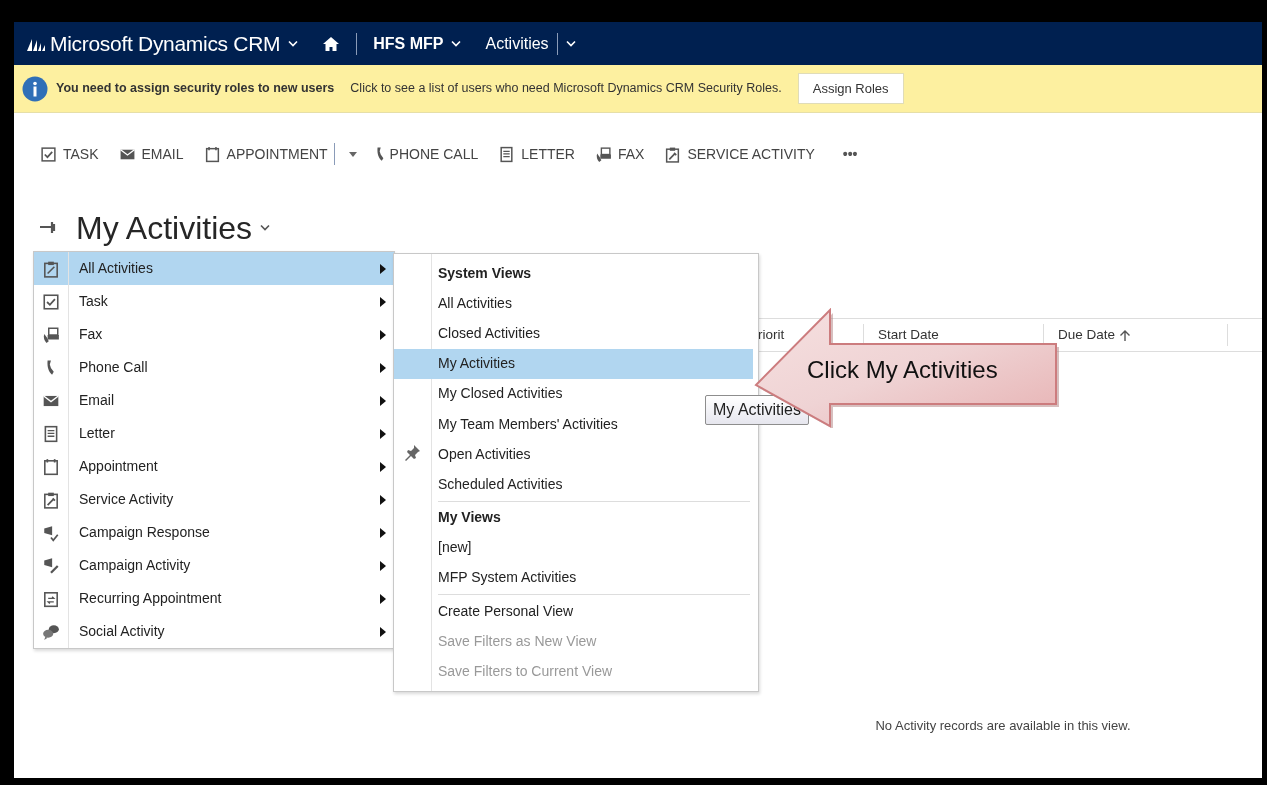 The width and height of the screenshot is (1267, 785). I want to click on megaphone-pencil-icon, so click(51, 565).